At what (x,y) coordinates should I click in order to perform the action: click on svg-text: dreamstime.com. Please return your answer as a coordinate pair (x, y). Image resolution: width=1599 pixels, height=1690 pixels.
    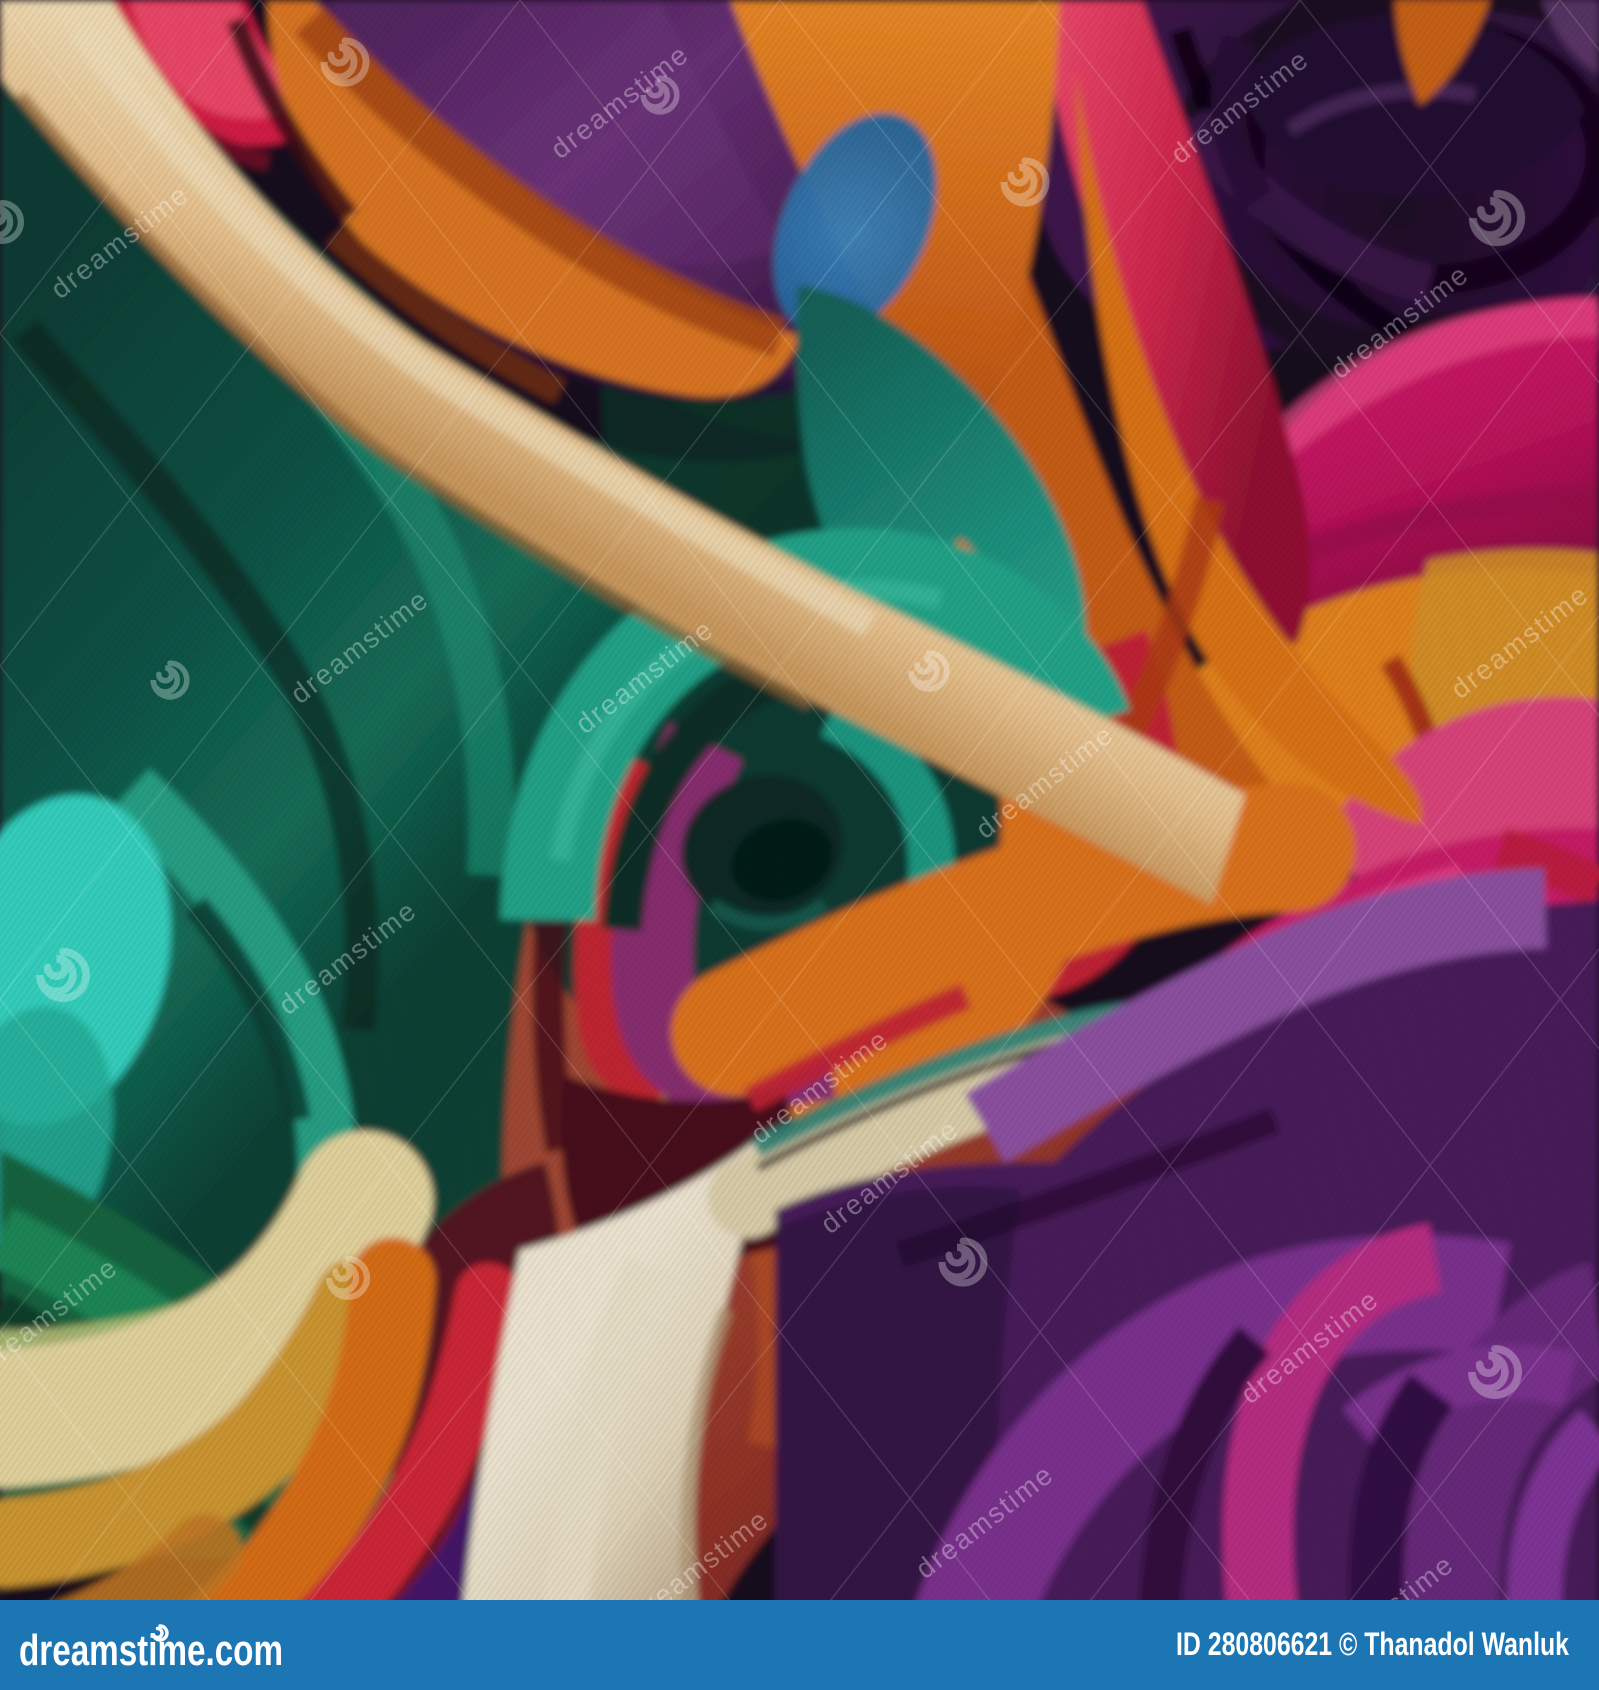
    Looking at the image, I should click on (151, 1650).